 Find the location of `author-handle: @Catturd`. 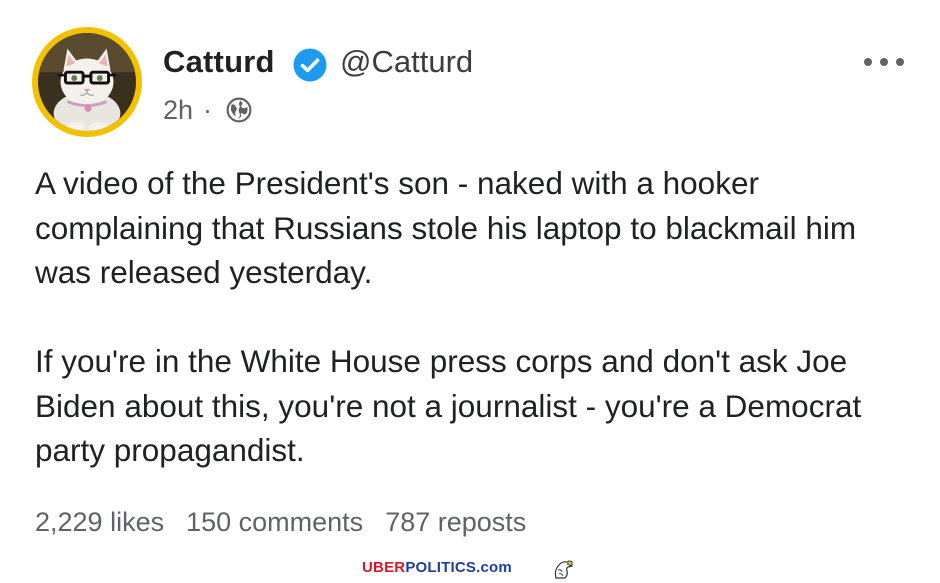

author-handle: @Catturd is located at coordinates (406, 62).